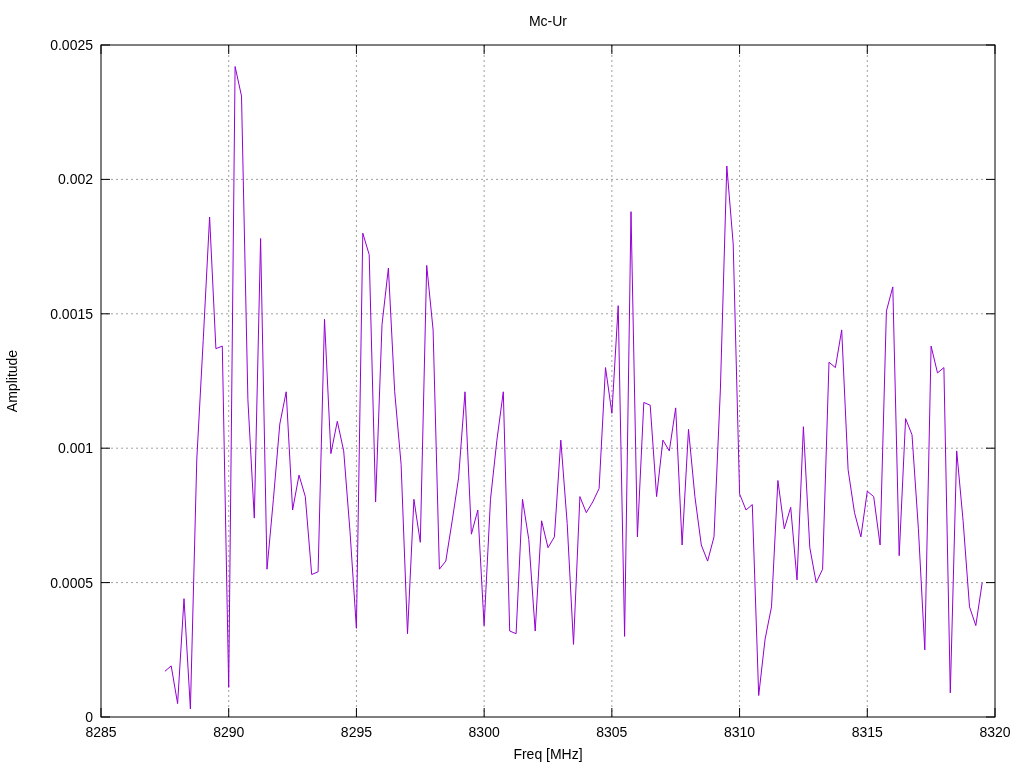 This screenshot has height=768, width=1024. I want to click on chart-title: Mc-Ur, so click(548, 21).